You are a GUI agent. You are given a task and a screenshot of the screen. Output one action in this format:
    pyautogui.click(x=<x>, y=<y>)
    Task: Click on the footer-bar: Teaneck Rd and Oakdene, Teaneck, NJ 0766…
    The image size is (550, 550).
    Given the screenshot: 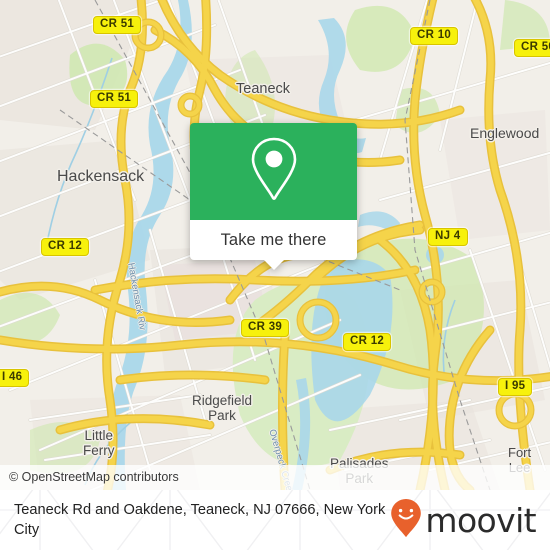 What is the action you would take?
    pyautogui.click(x=275, y=520)
    